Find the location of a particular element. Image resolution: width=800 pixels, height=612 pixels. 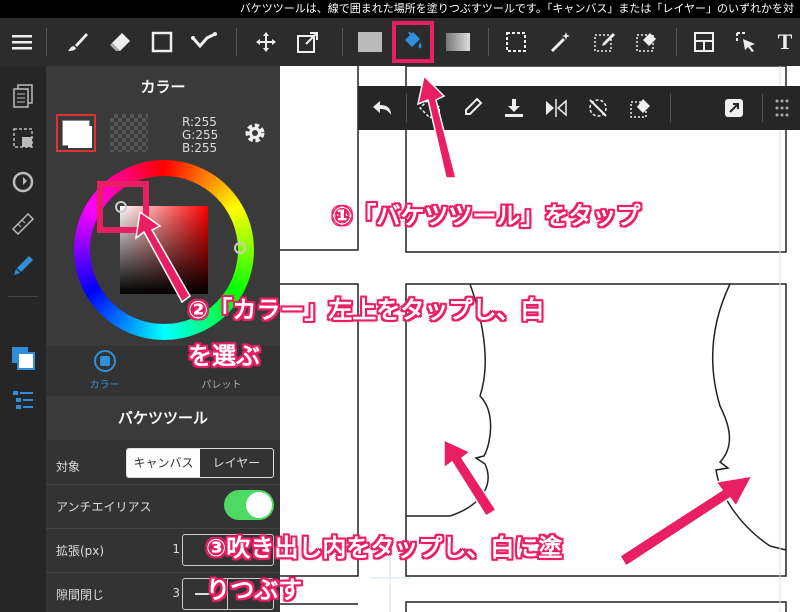

step3-annotation-line1: ③吹き出し内をタップし、白に塗 is located at coordinates (384, 548).